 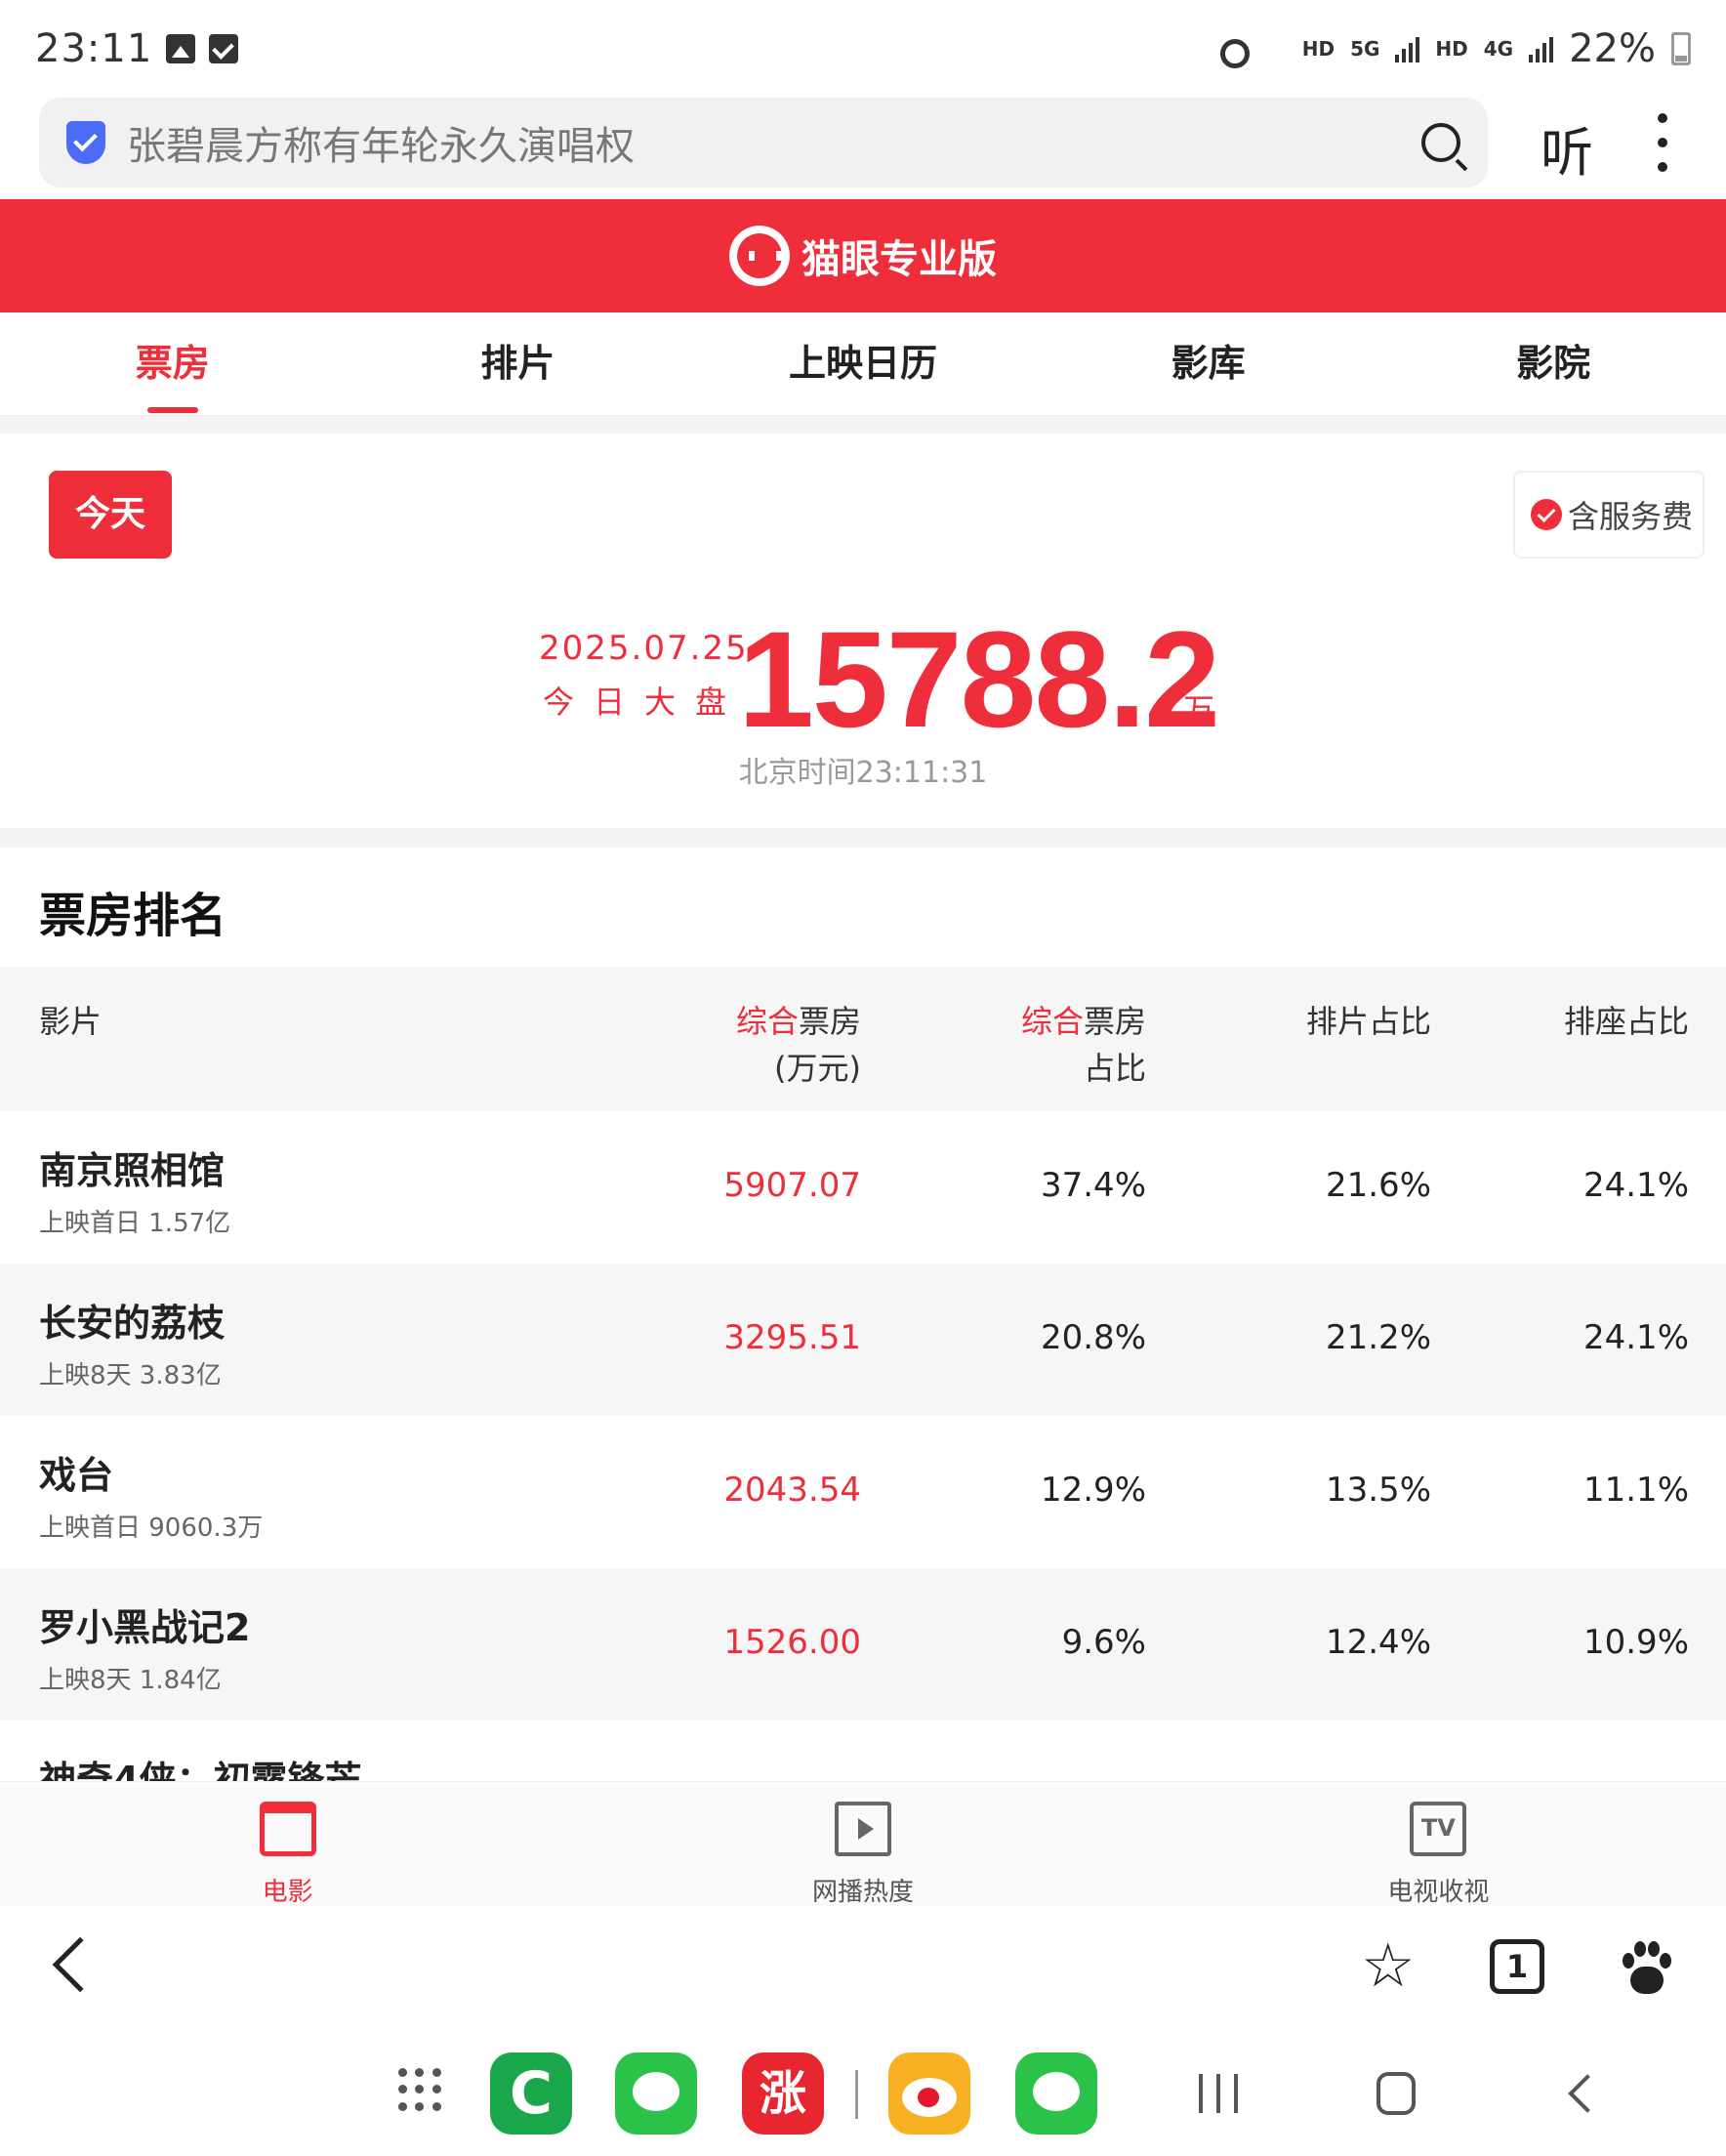 I want to click on film-box-office: 3295.51, so click(x=792, y=1337).